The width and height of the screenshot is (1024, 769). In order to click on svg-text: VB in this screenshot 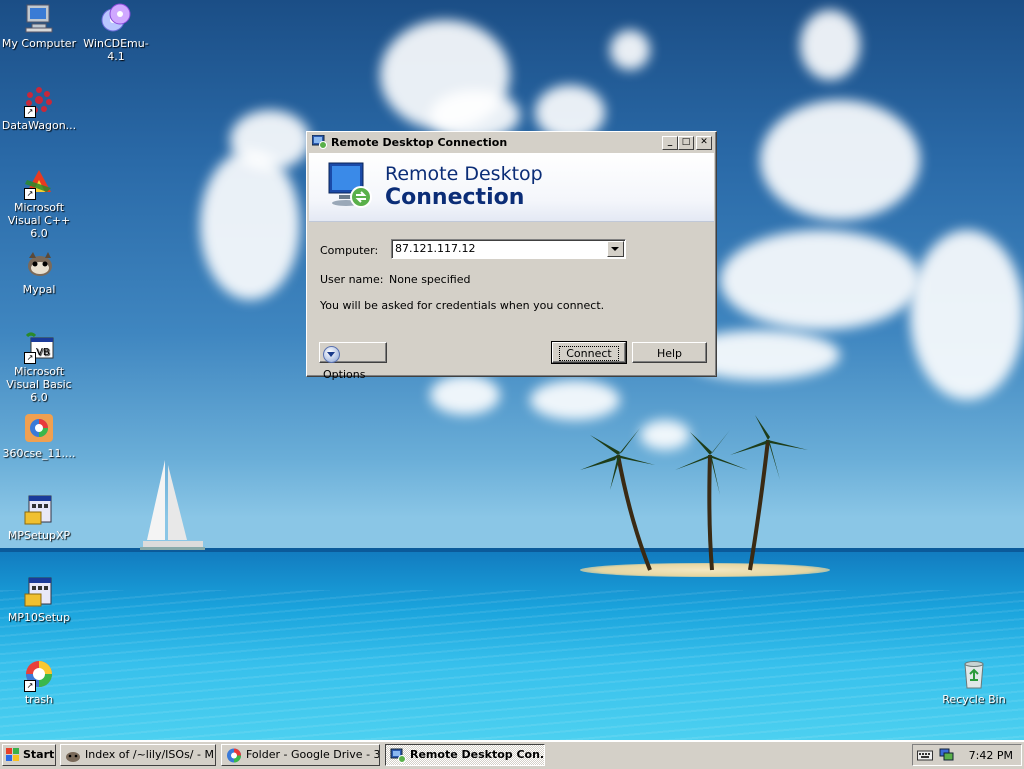, I will do `click(43, 352)`.